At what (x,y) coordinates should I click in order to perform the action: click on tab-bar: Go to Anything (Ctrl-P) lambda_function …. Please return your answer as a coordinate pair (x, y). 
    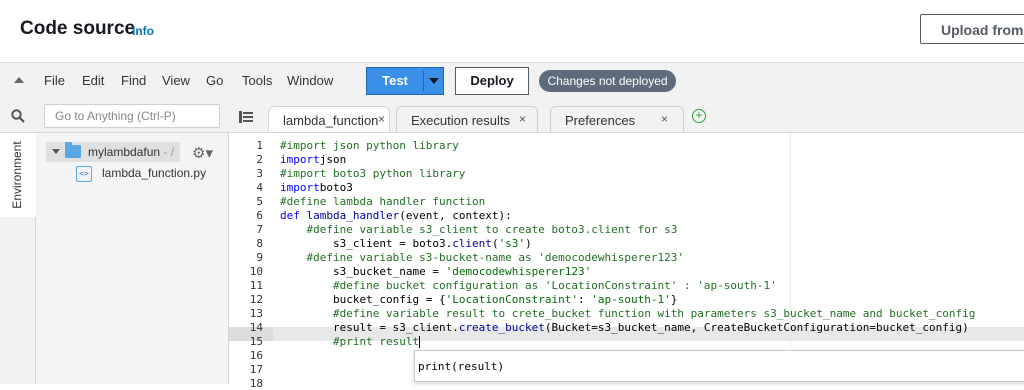
    Looking at the image, I should click on (512, 116).